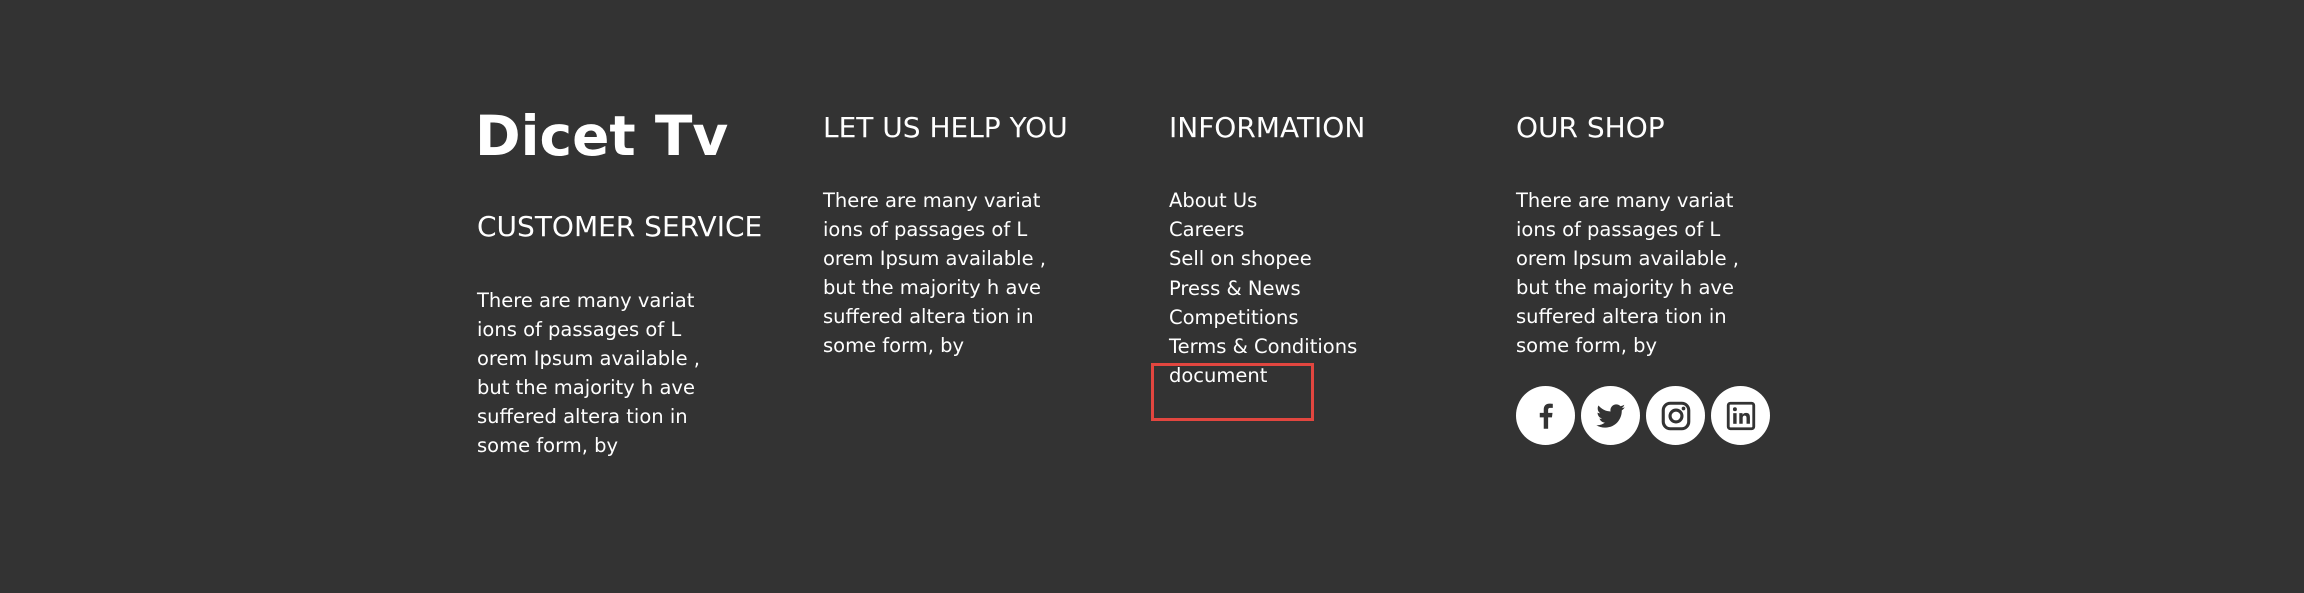 The width and height of the screenshot is (2304, 593). I want to click on list-item: Sell on shopee, so click(1263, 258).